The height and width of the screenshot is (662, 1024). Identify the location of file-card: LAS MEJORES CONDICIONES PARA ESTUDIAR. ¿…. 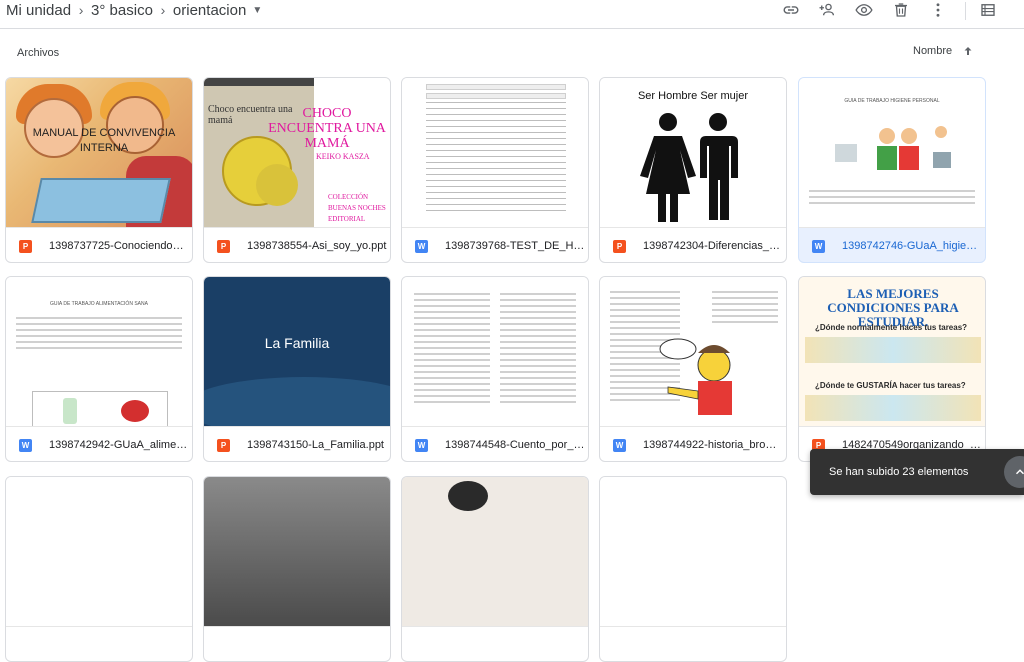
(892, 369).